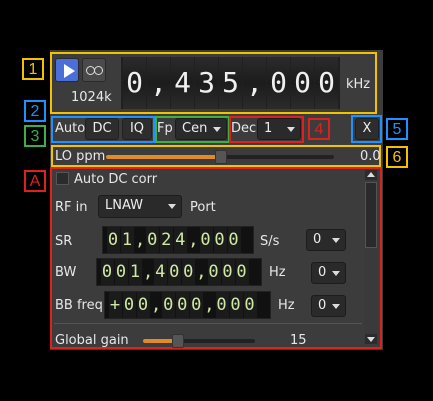  What do you see at coordinates (115, 305) in the screenshot?
I see `digit-cell: +` at bounding box center [115, 305].